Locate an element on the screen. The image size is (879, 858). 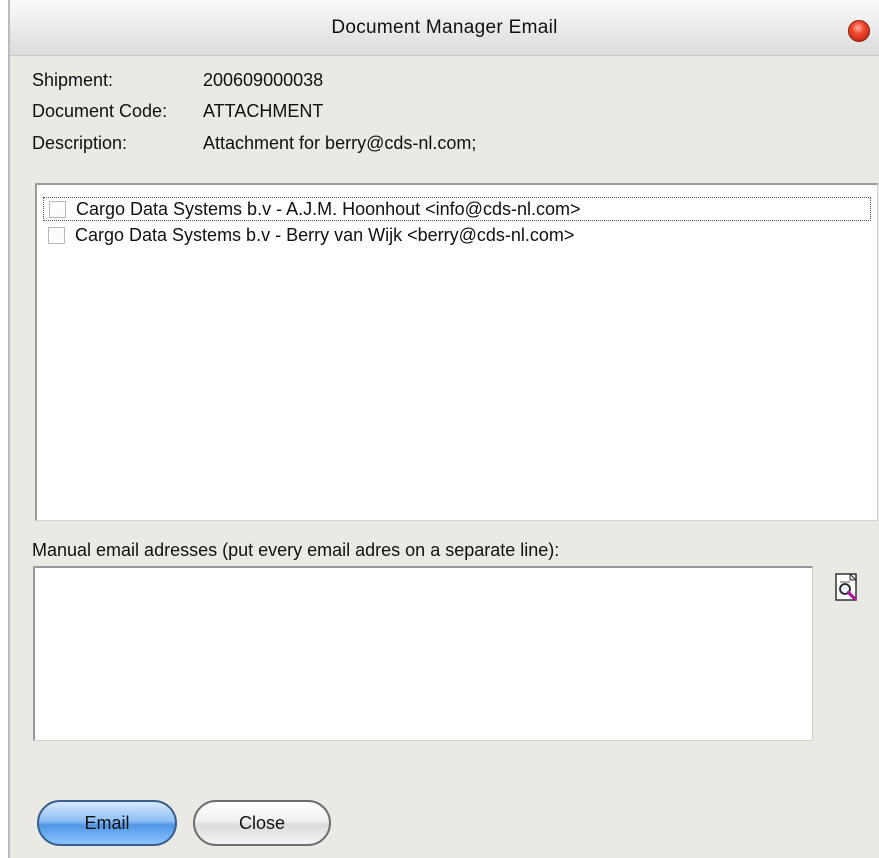
document-code-label: Document Code: is located at coordinates (100, 111).